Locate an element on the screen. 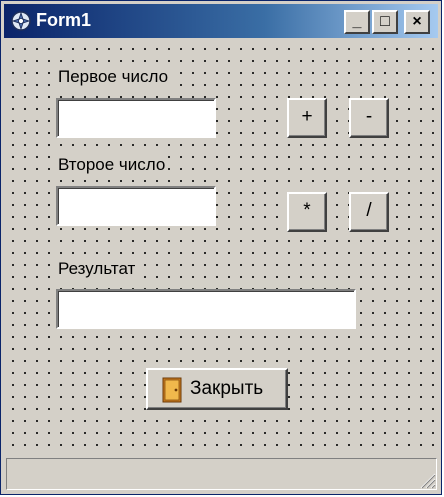 Image resolution: width=444 pixels, height=497 pixels. add-button-label: + is located at coordinates (307, 116).